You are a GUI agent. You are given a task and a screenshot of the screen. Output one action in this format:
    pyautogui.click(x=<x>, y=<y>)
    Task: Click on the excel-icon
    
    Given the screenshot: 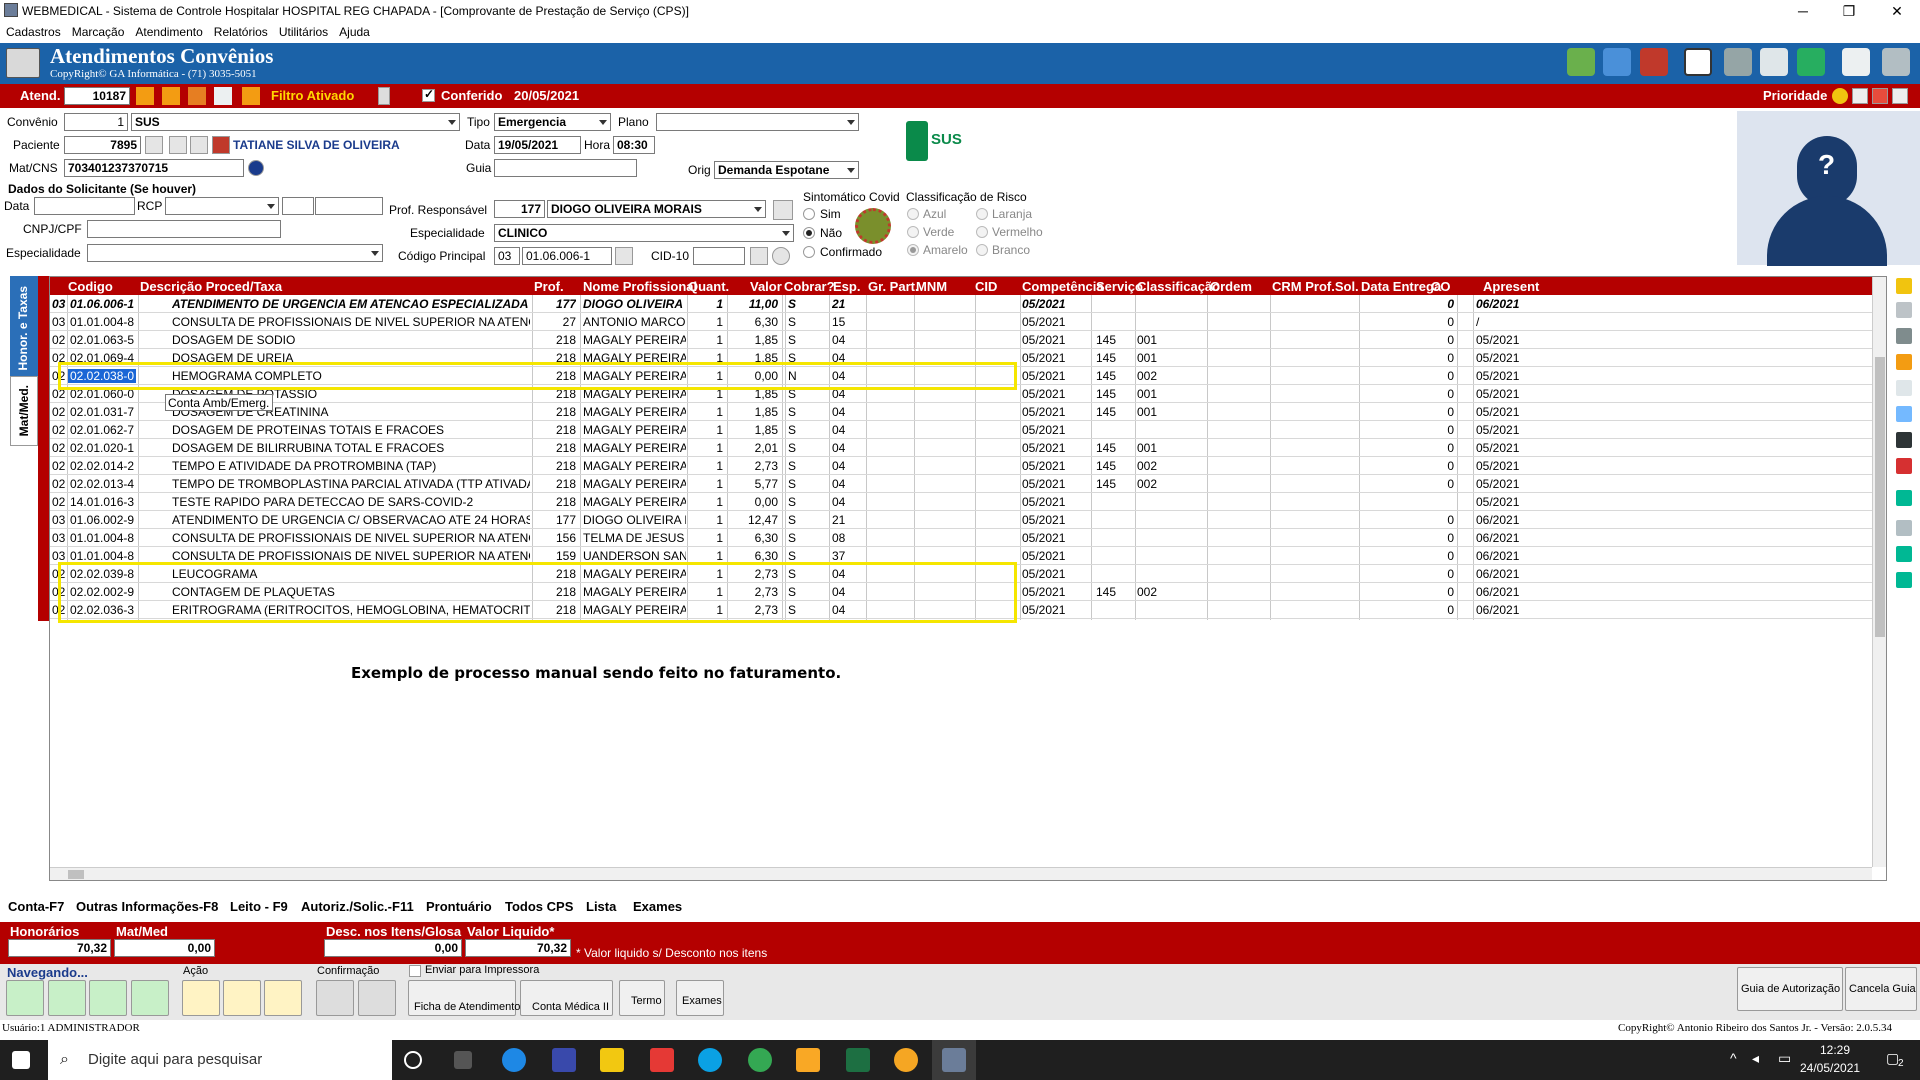 What is the action you would take?
    pyautogui.click(x=858, y=1060)
    